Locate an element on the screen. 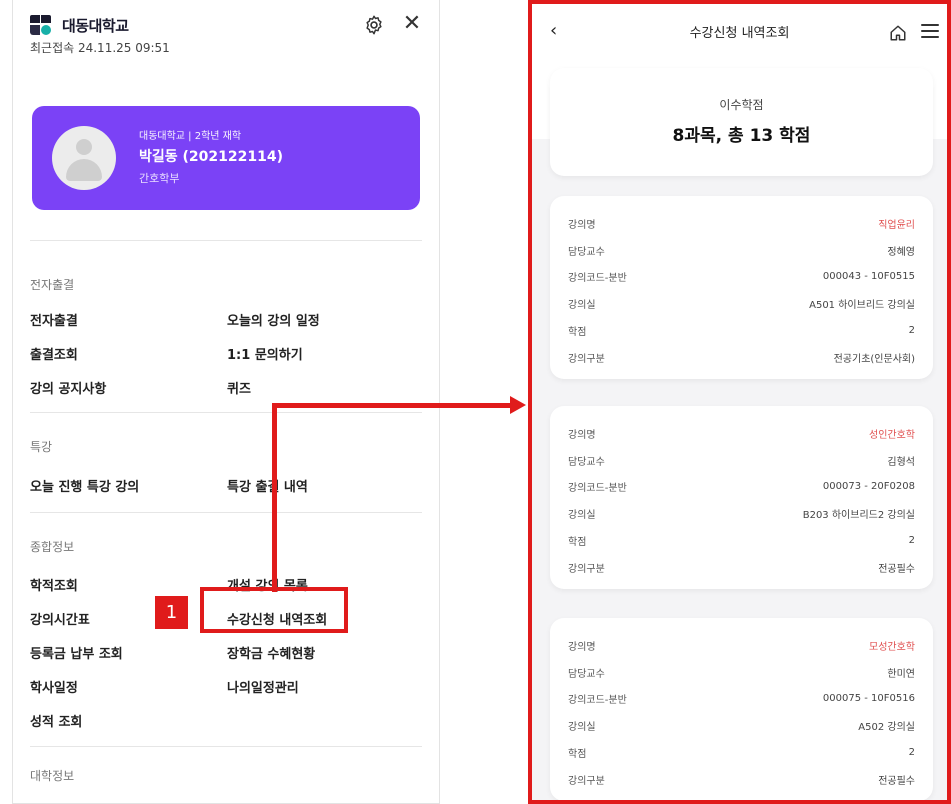  course-professor: 김형석 is located at coordinates (901, 462).